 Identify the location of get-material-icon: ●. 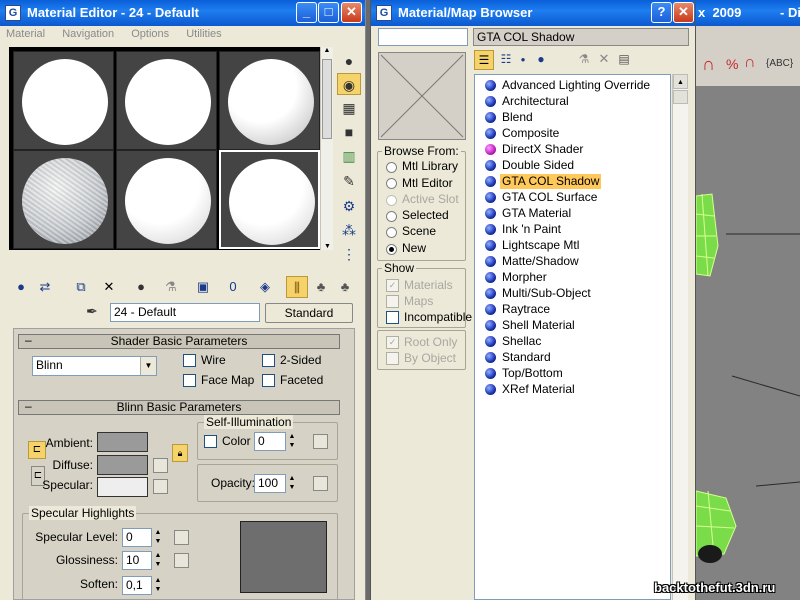
(21, 287).